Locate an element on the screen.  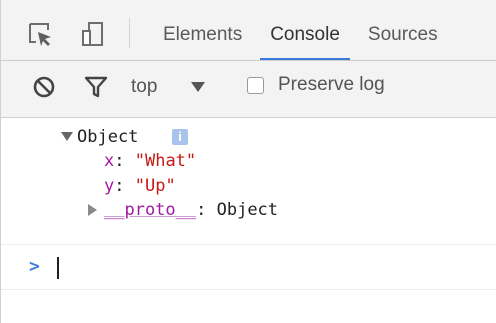
tab-separator is located at coordinates (129, 33).